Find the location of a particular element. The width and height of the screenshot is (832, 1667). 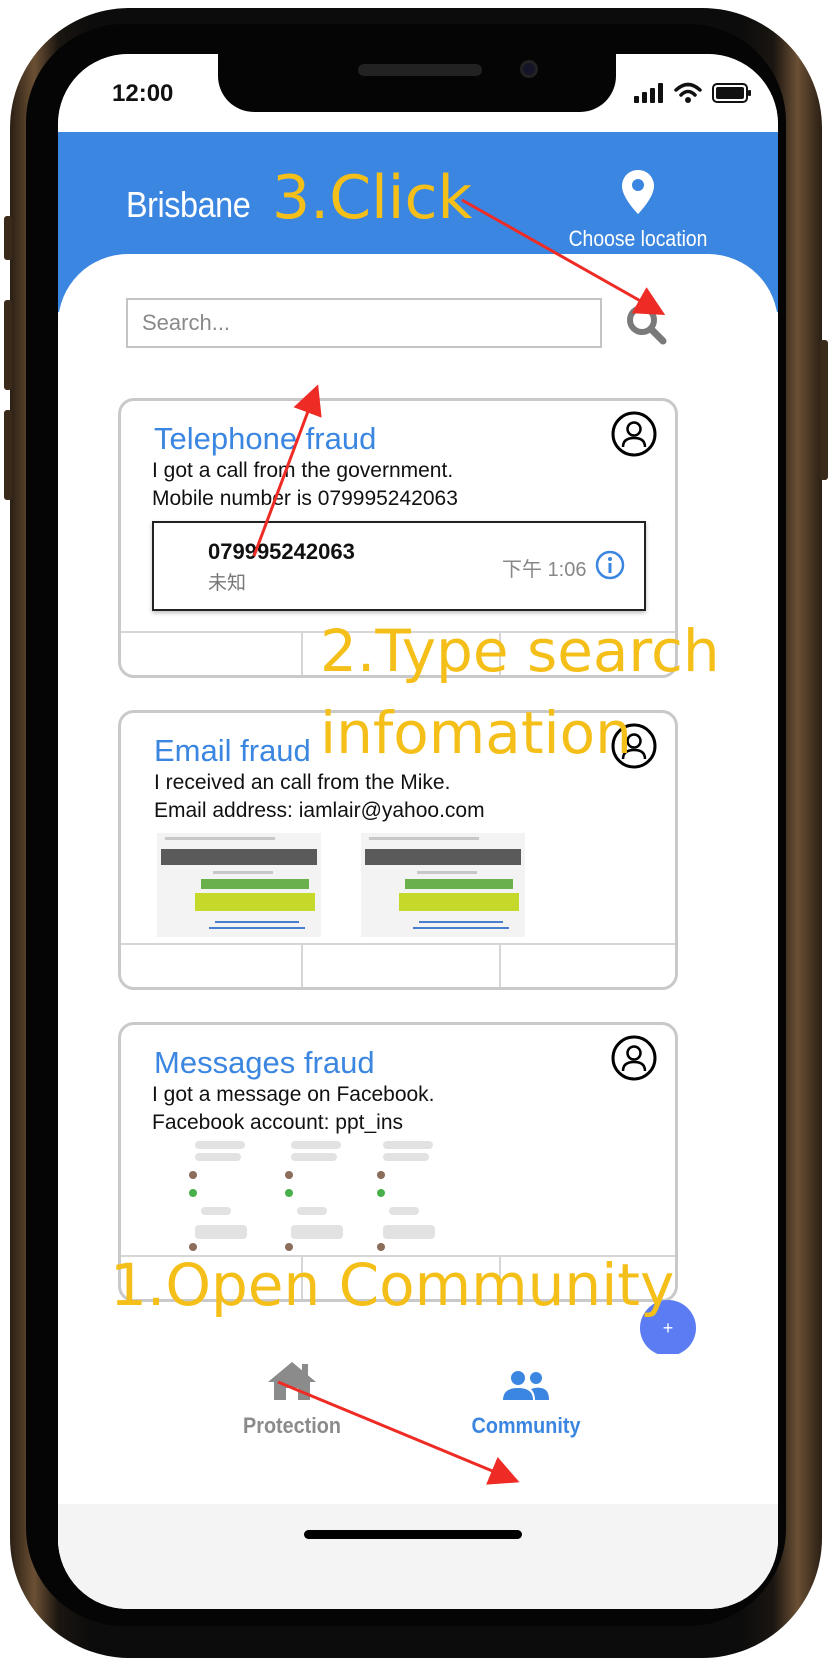

post-title: Messages fraud is located at coordinates (264, 1062).